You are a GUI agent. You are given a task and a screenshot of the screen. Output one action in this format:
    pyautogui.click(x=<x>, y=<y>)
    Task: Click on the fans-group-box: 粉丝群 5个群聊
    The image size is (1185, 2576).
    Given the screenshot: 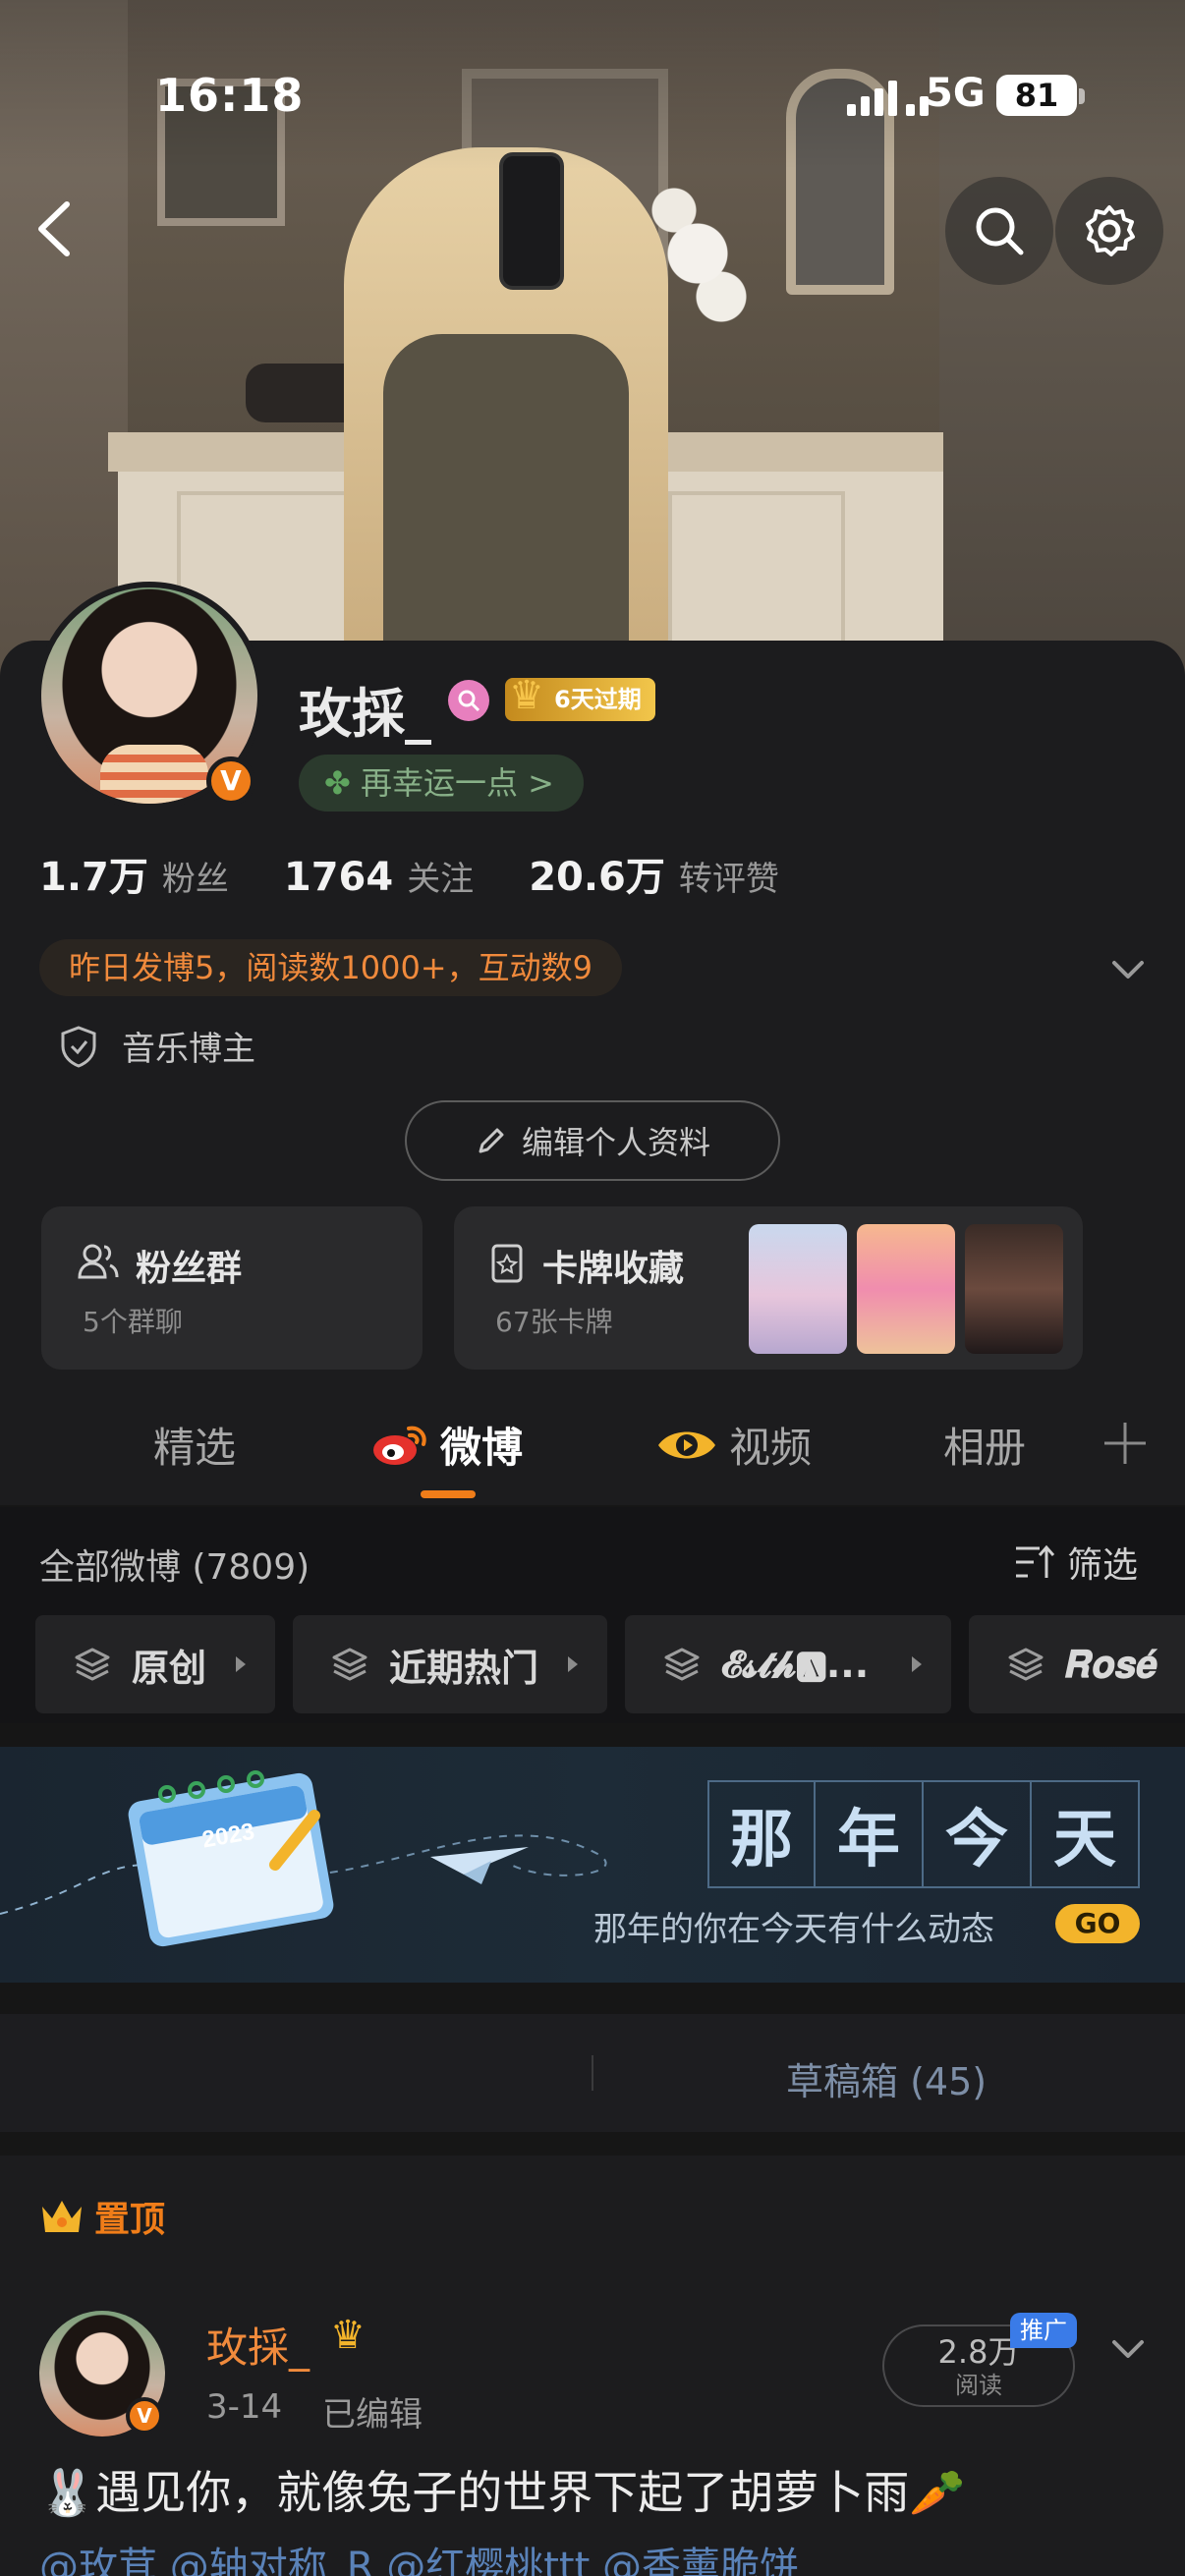 What is the action you would take?
    pyautogui.click(x=232, y=1288)
    